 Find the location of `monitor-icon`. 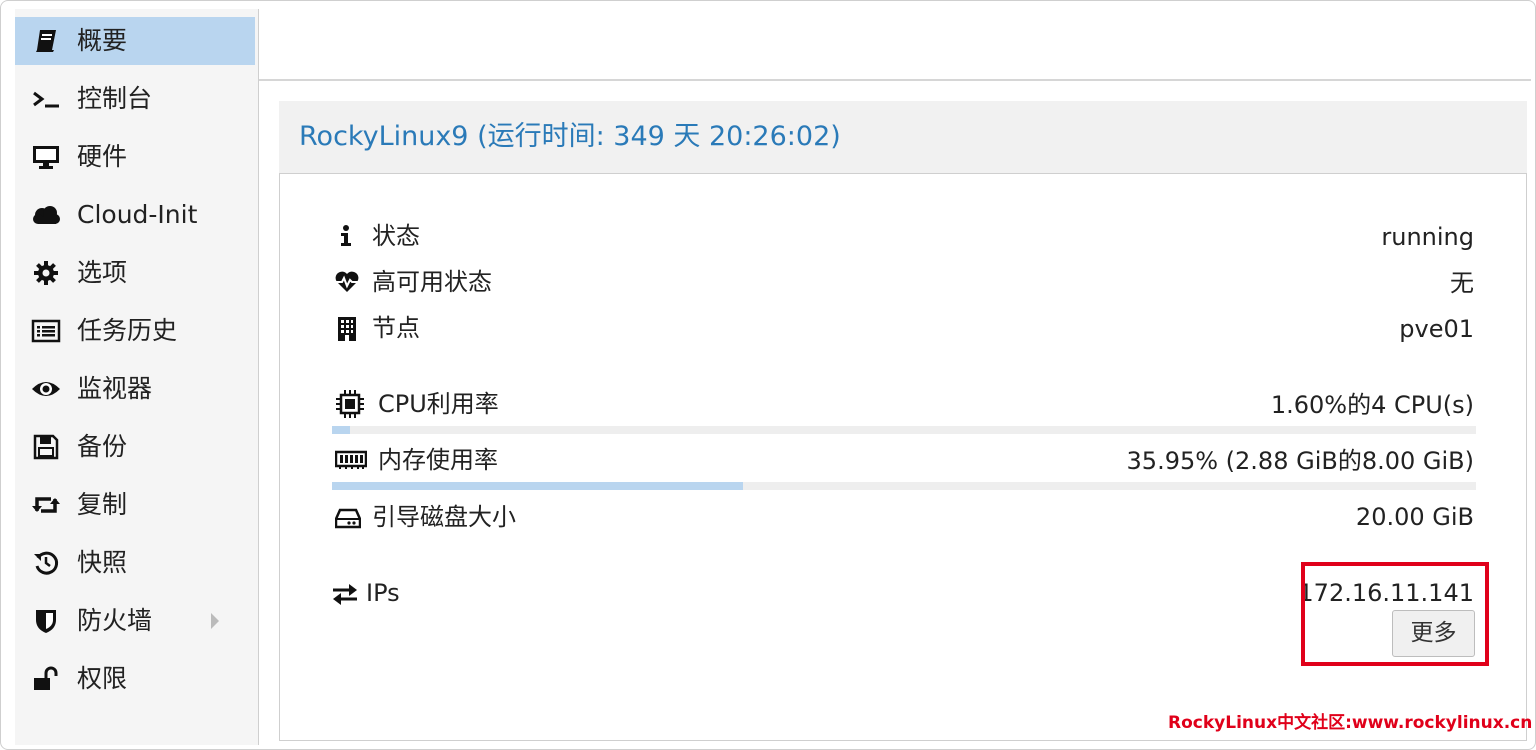

monitor-icon is located at coordinates (46, 157).